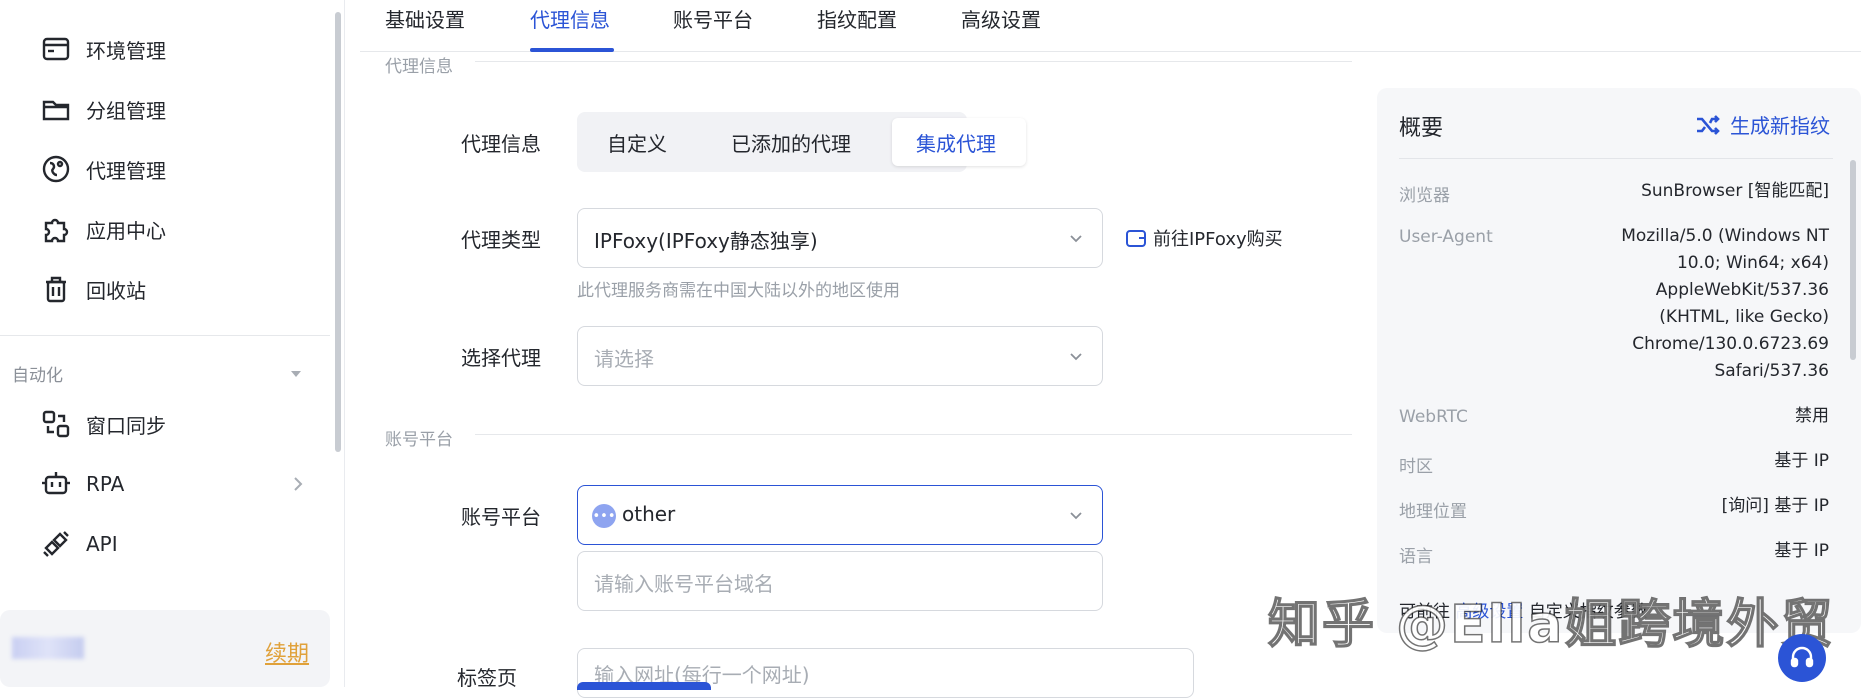 The width and height of the screenshot is (1861, 698). I want to click on automation-section-label: 自动化, so click(37, 376).